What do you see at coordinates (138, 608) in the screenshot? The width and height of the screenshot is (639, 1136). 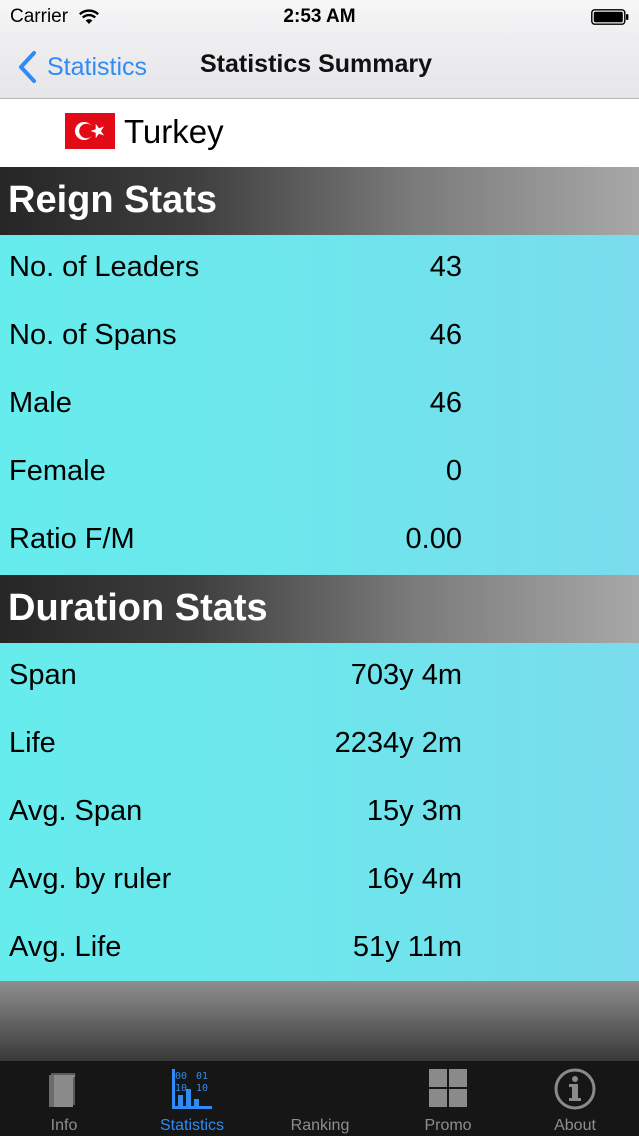 I see `duration-stats-title: Duration Stats` at bounding box center [138, 608].